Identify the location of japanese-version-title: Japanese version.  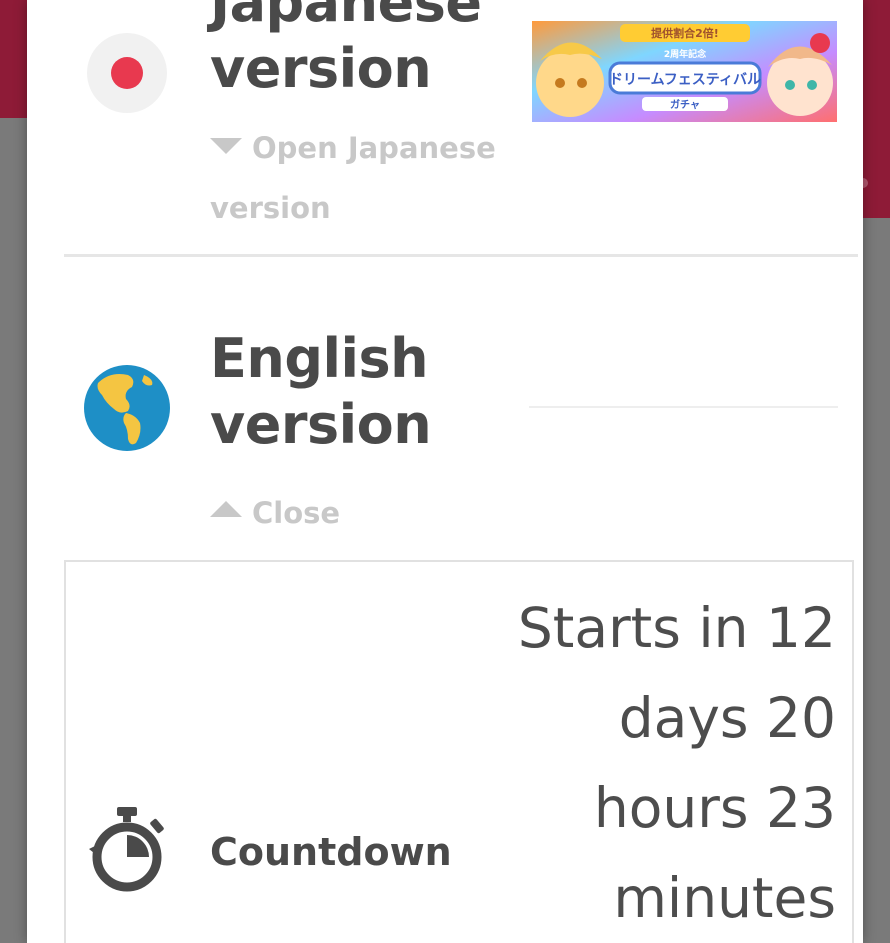
(346, 50).